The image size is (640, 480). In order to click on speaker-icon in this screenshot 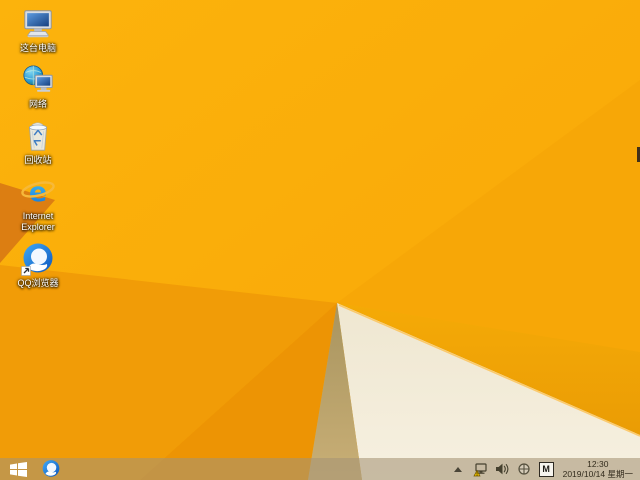, I will do `click(502, 469)`.